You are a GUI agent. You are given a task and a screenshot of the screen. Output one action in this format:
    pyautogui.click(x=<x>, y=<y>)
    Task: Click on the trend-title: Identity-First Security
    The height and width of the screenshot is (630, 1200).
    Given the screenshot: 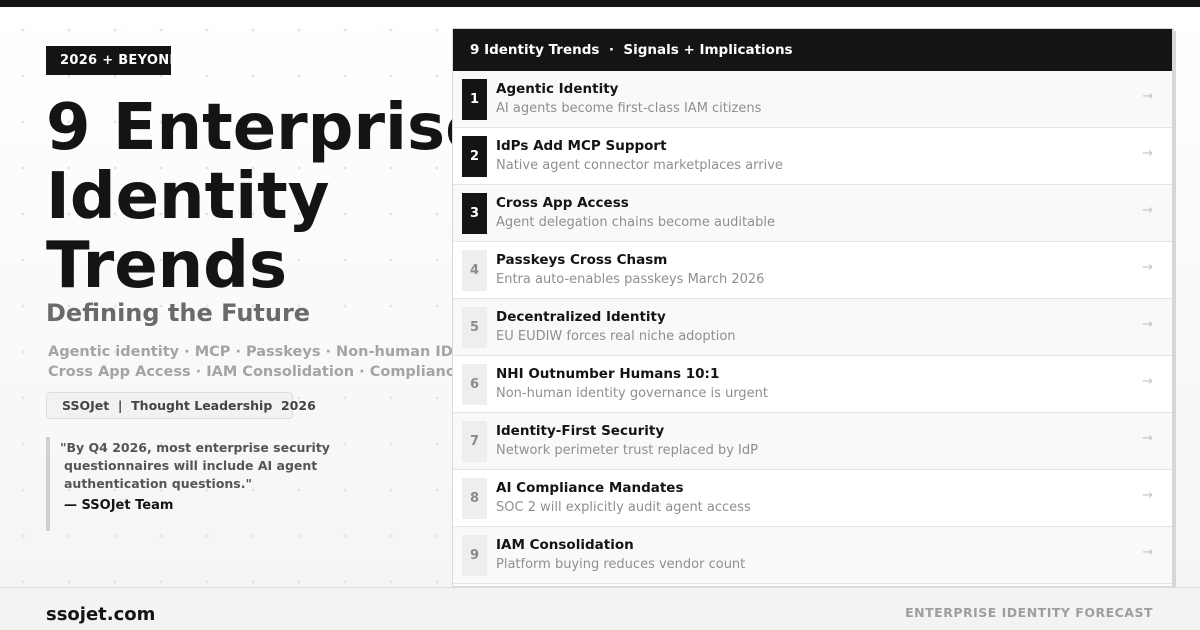 What is the action you would take?
    pyautogui.click(x=580, y=431)
    